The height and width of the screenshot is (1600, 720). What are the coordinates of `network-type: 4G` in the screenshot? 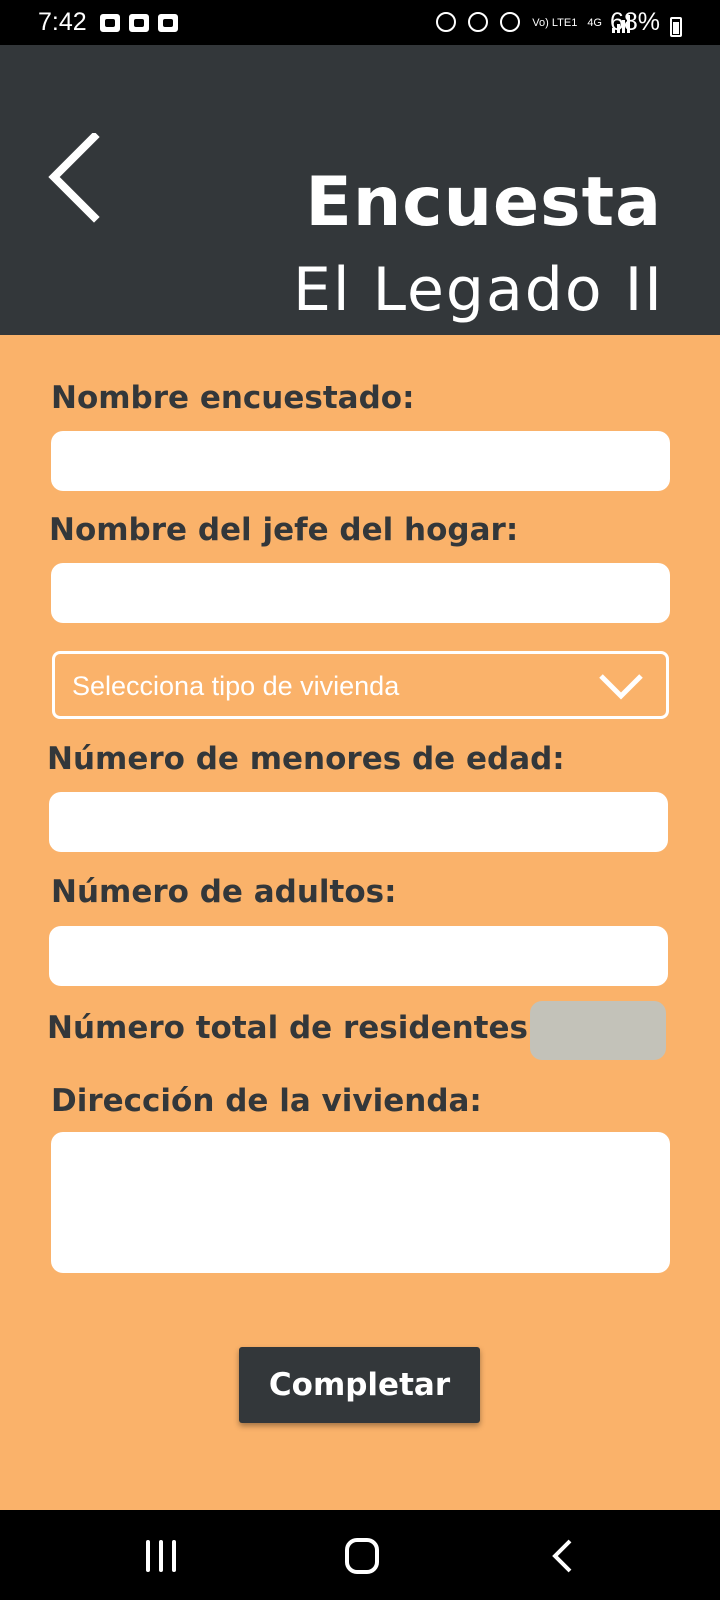 It's located at (594, 22).